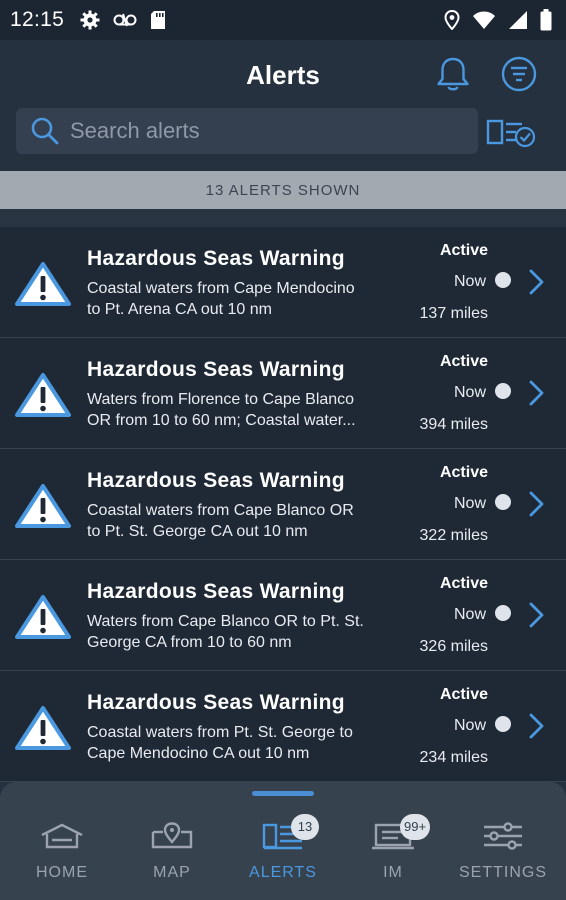 This screenshot has height=900, width=566. What do you see at coordinates (260, 131) in the screenshot?
I see `search-input` at bounding box center [260, 131].